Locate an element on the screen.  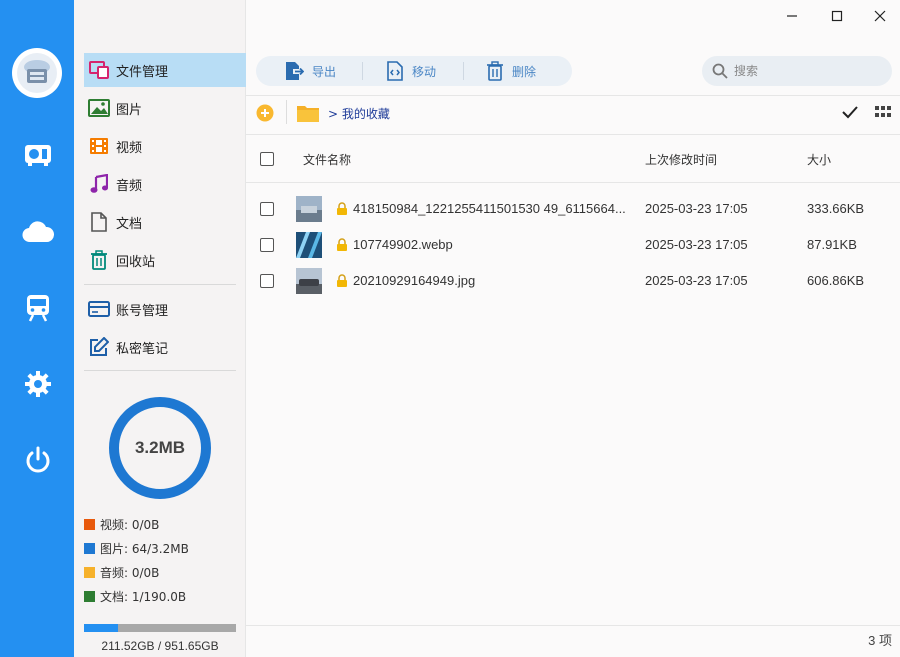
column-header-name: 文件名称 is located at coordinates (327, 159).